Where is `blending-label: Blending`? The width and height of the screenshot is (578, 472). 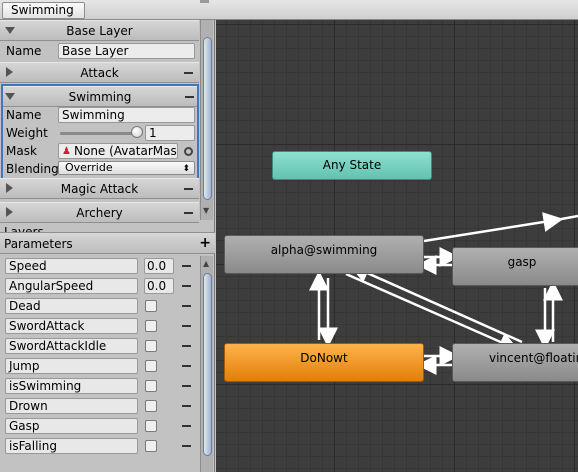
blending-label: Blending is located at coordinates (32, 169).